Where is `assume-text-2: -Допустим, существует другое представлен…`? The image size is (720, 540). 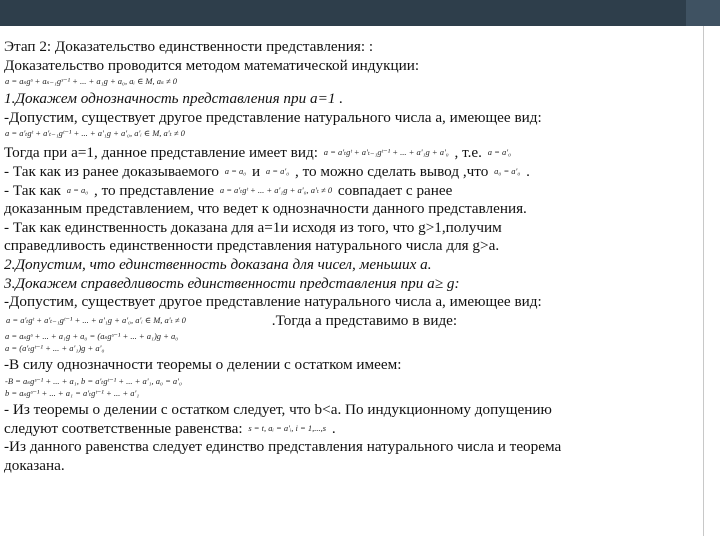
assume-text-2: -Допустим, существует другое представлен… is located at coordinates (273, 302).